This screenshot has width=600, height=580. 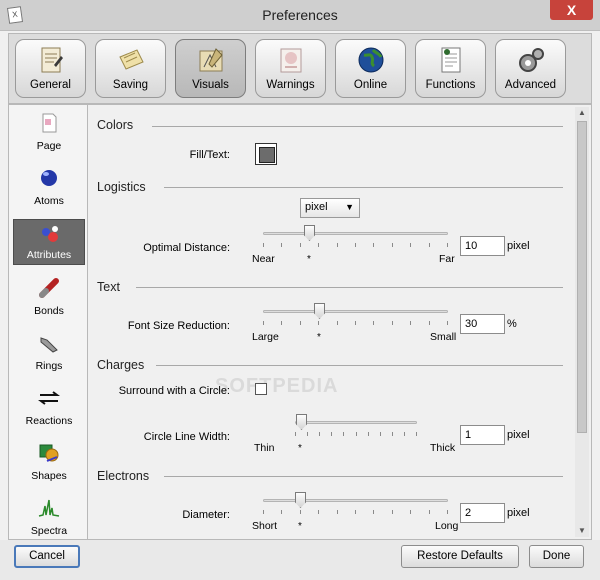 I want to click on surround-circle-label: Surround with a Circle:, so click(x=174, y=391).